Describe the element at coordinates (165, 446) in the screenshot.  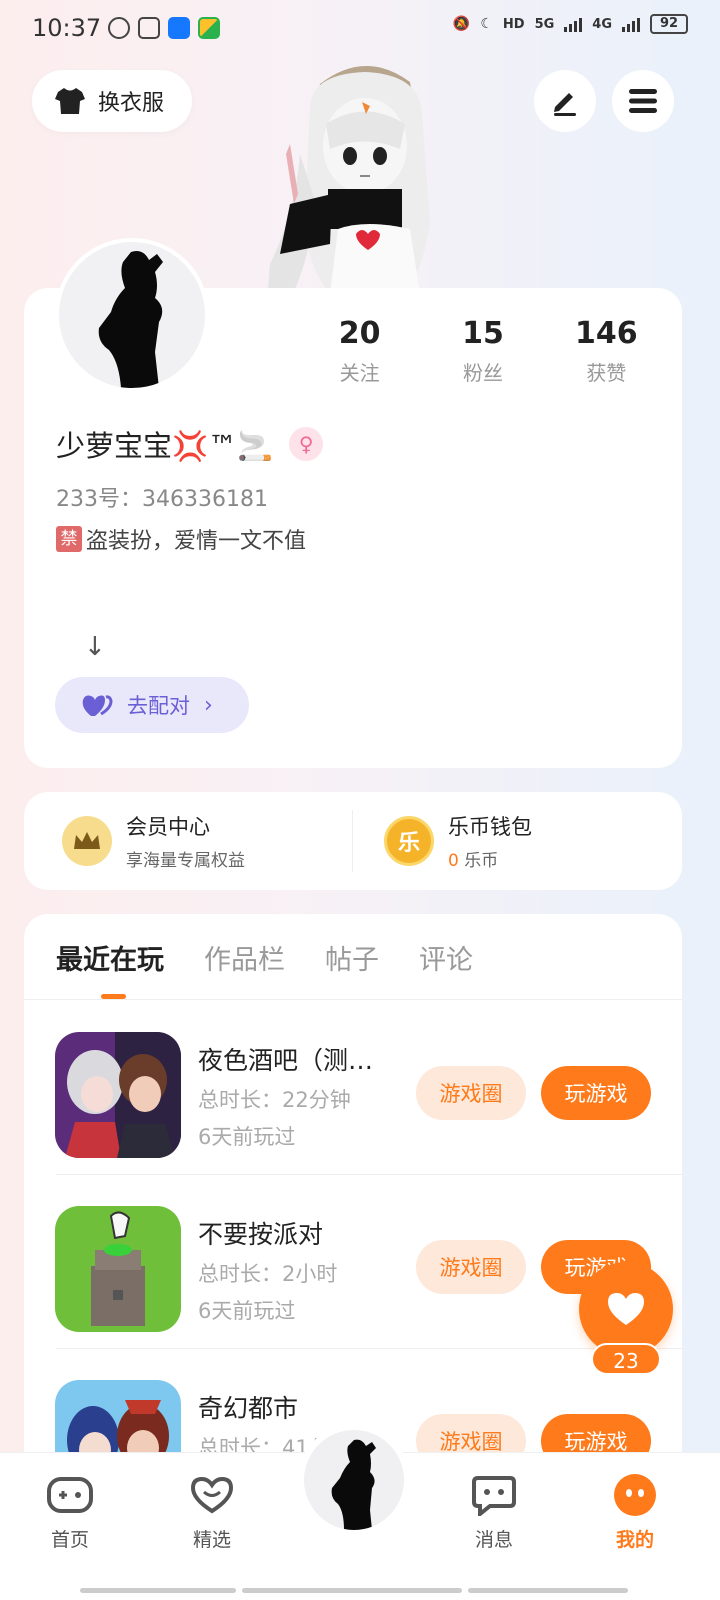
I see `nickname-text: 少萝宝宝💢™🚬` at that location.